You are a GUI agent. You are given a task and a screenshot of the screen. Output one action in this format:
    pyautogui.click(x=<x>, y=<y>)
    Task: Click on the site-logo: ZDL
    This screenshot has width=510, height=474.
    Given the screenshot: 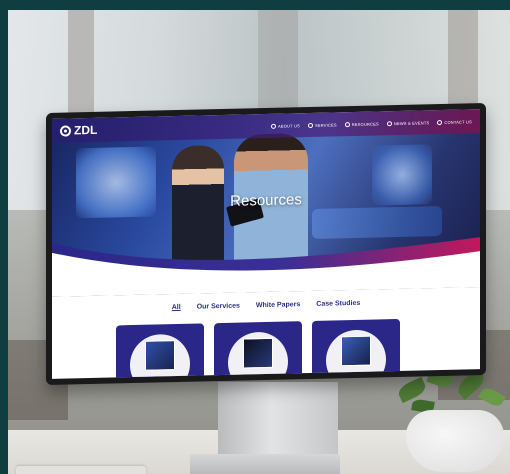 What is the action you would take?
    pyautogui.click(x=78, y=130)
    